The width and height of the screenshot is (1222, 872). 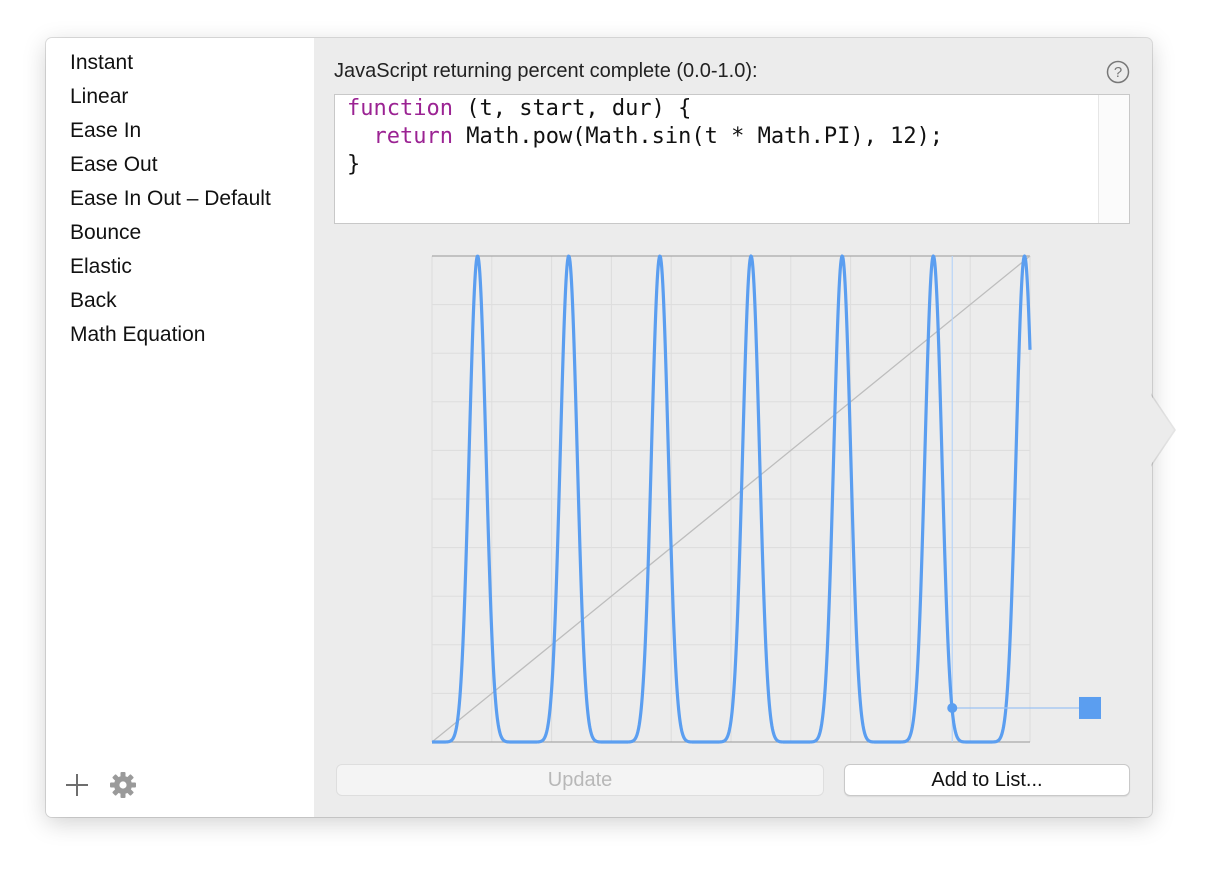 What do you see at coordinates (180, 267) in the screenshot?
I see `preset-item-elastic: Elastic` at bounding box center [180, 267].